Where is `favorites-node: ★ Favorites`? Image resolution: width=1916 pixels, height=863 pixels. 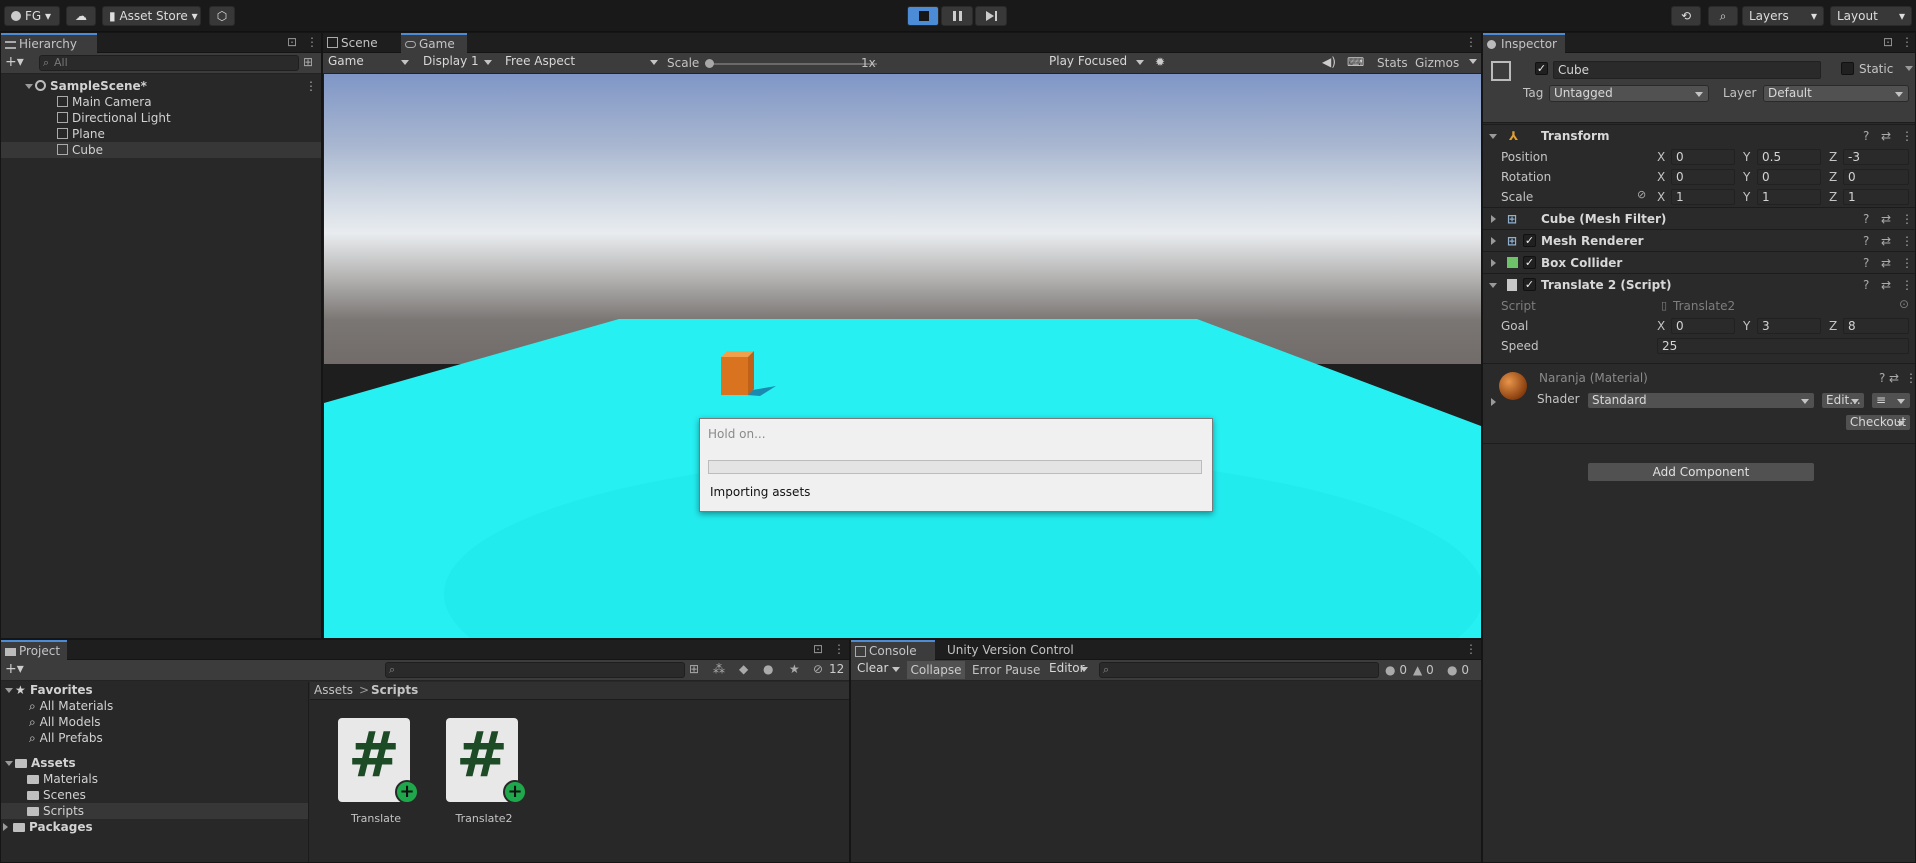
favorites-node: ★ Favorites is located at coordinates (49, 690).